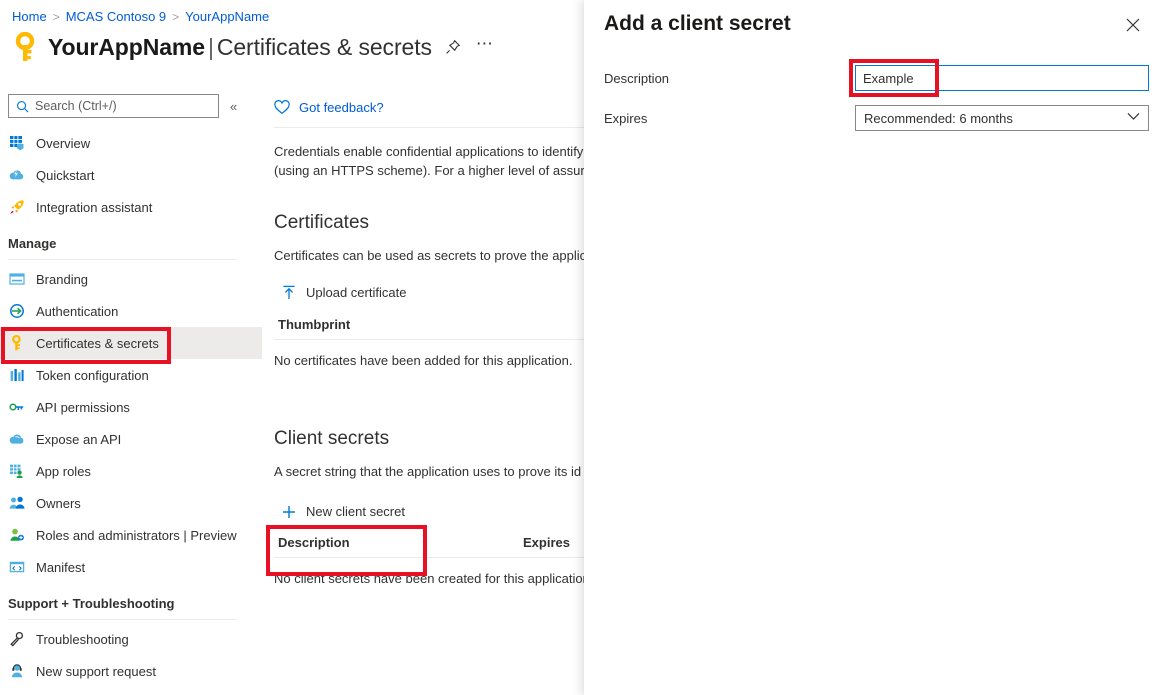 The width and height of the screenshot is (1164, 695). What do you see at coordinates (355, 511) in the screenshot?
I see `new-client-secret-label: New client secret` at bounding box center [355, 511].